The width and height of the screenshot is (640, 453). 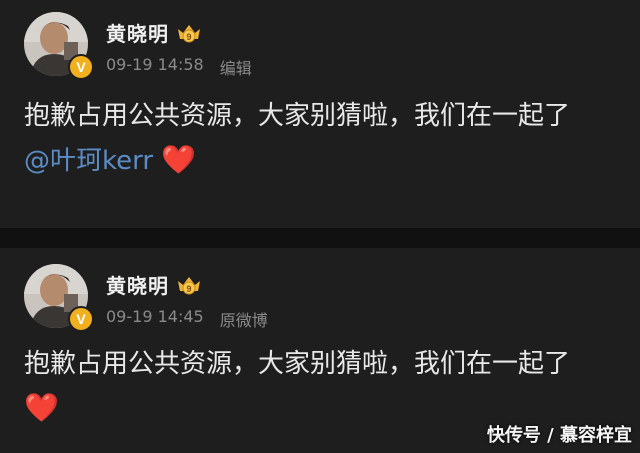 I want to click on post-meta: 09-19 14:45 原微博, so click(x=187, y=319).